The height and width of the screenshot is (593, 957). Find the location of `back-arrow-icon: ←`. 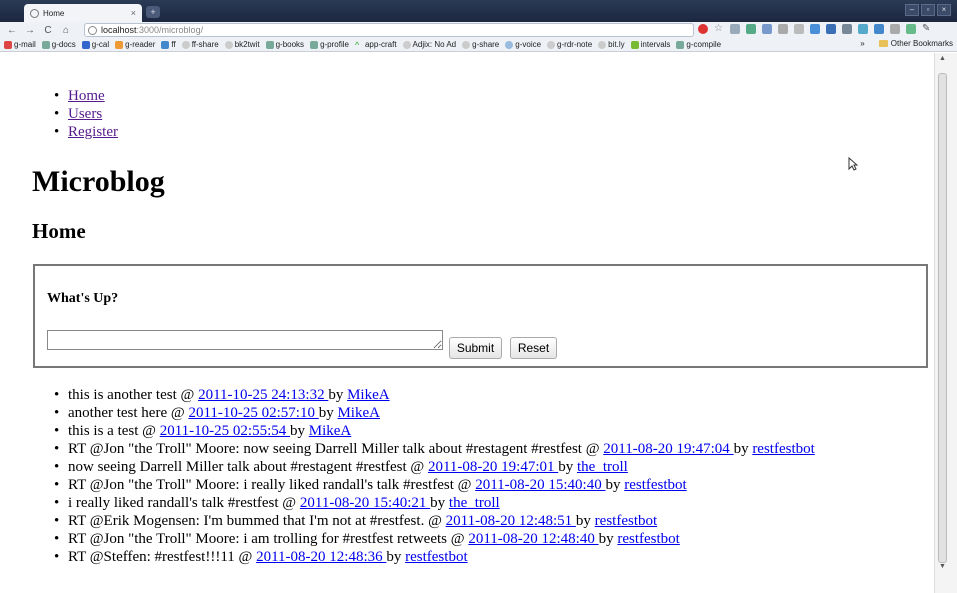

back-arrow-icon: ← is located at coordinates (12, 30).